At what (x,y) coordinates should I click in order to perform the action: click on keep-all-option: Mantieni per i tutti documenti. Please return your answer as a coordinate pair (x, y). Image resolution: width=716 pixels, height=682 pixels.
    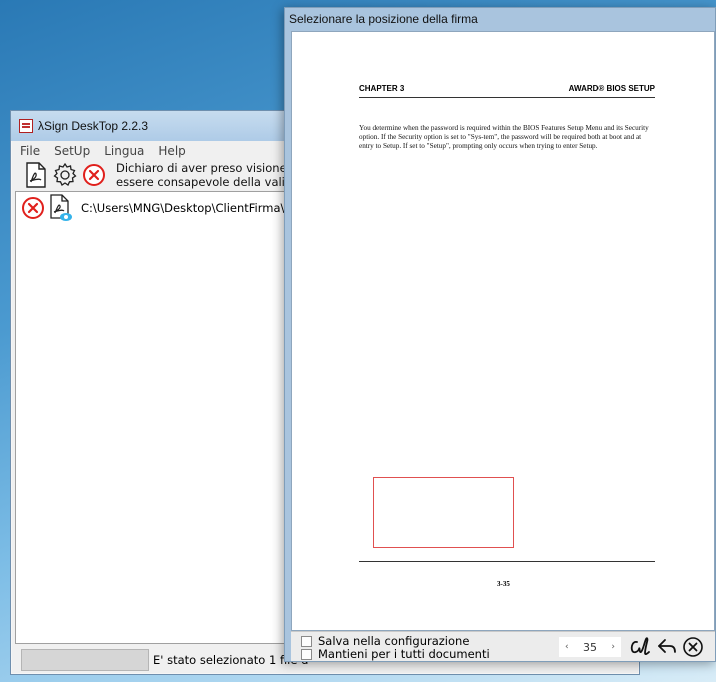
    Looking at the image, I should click on (395, 654).